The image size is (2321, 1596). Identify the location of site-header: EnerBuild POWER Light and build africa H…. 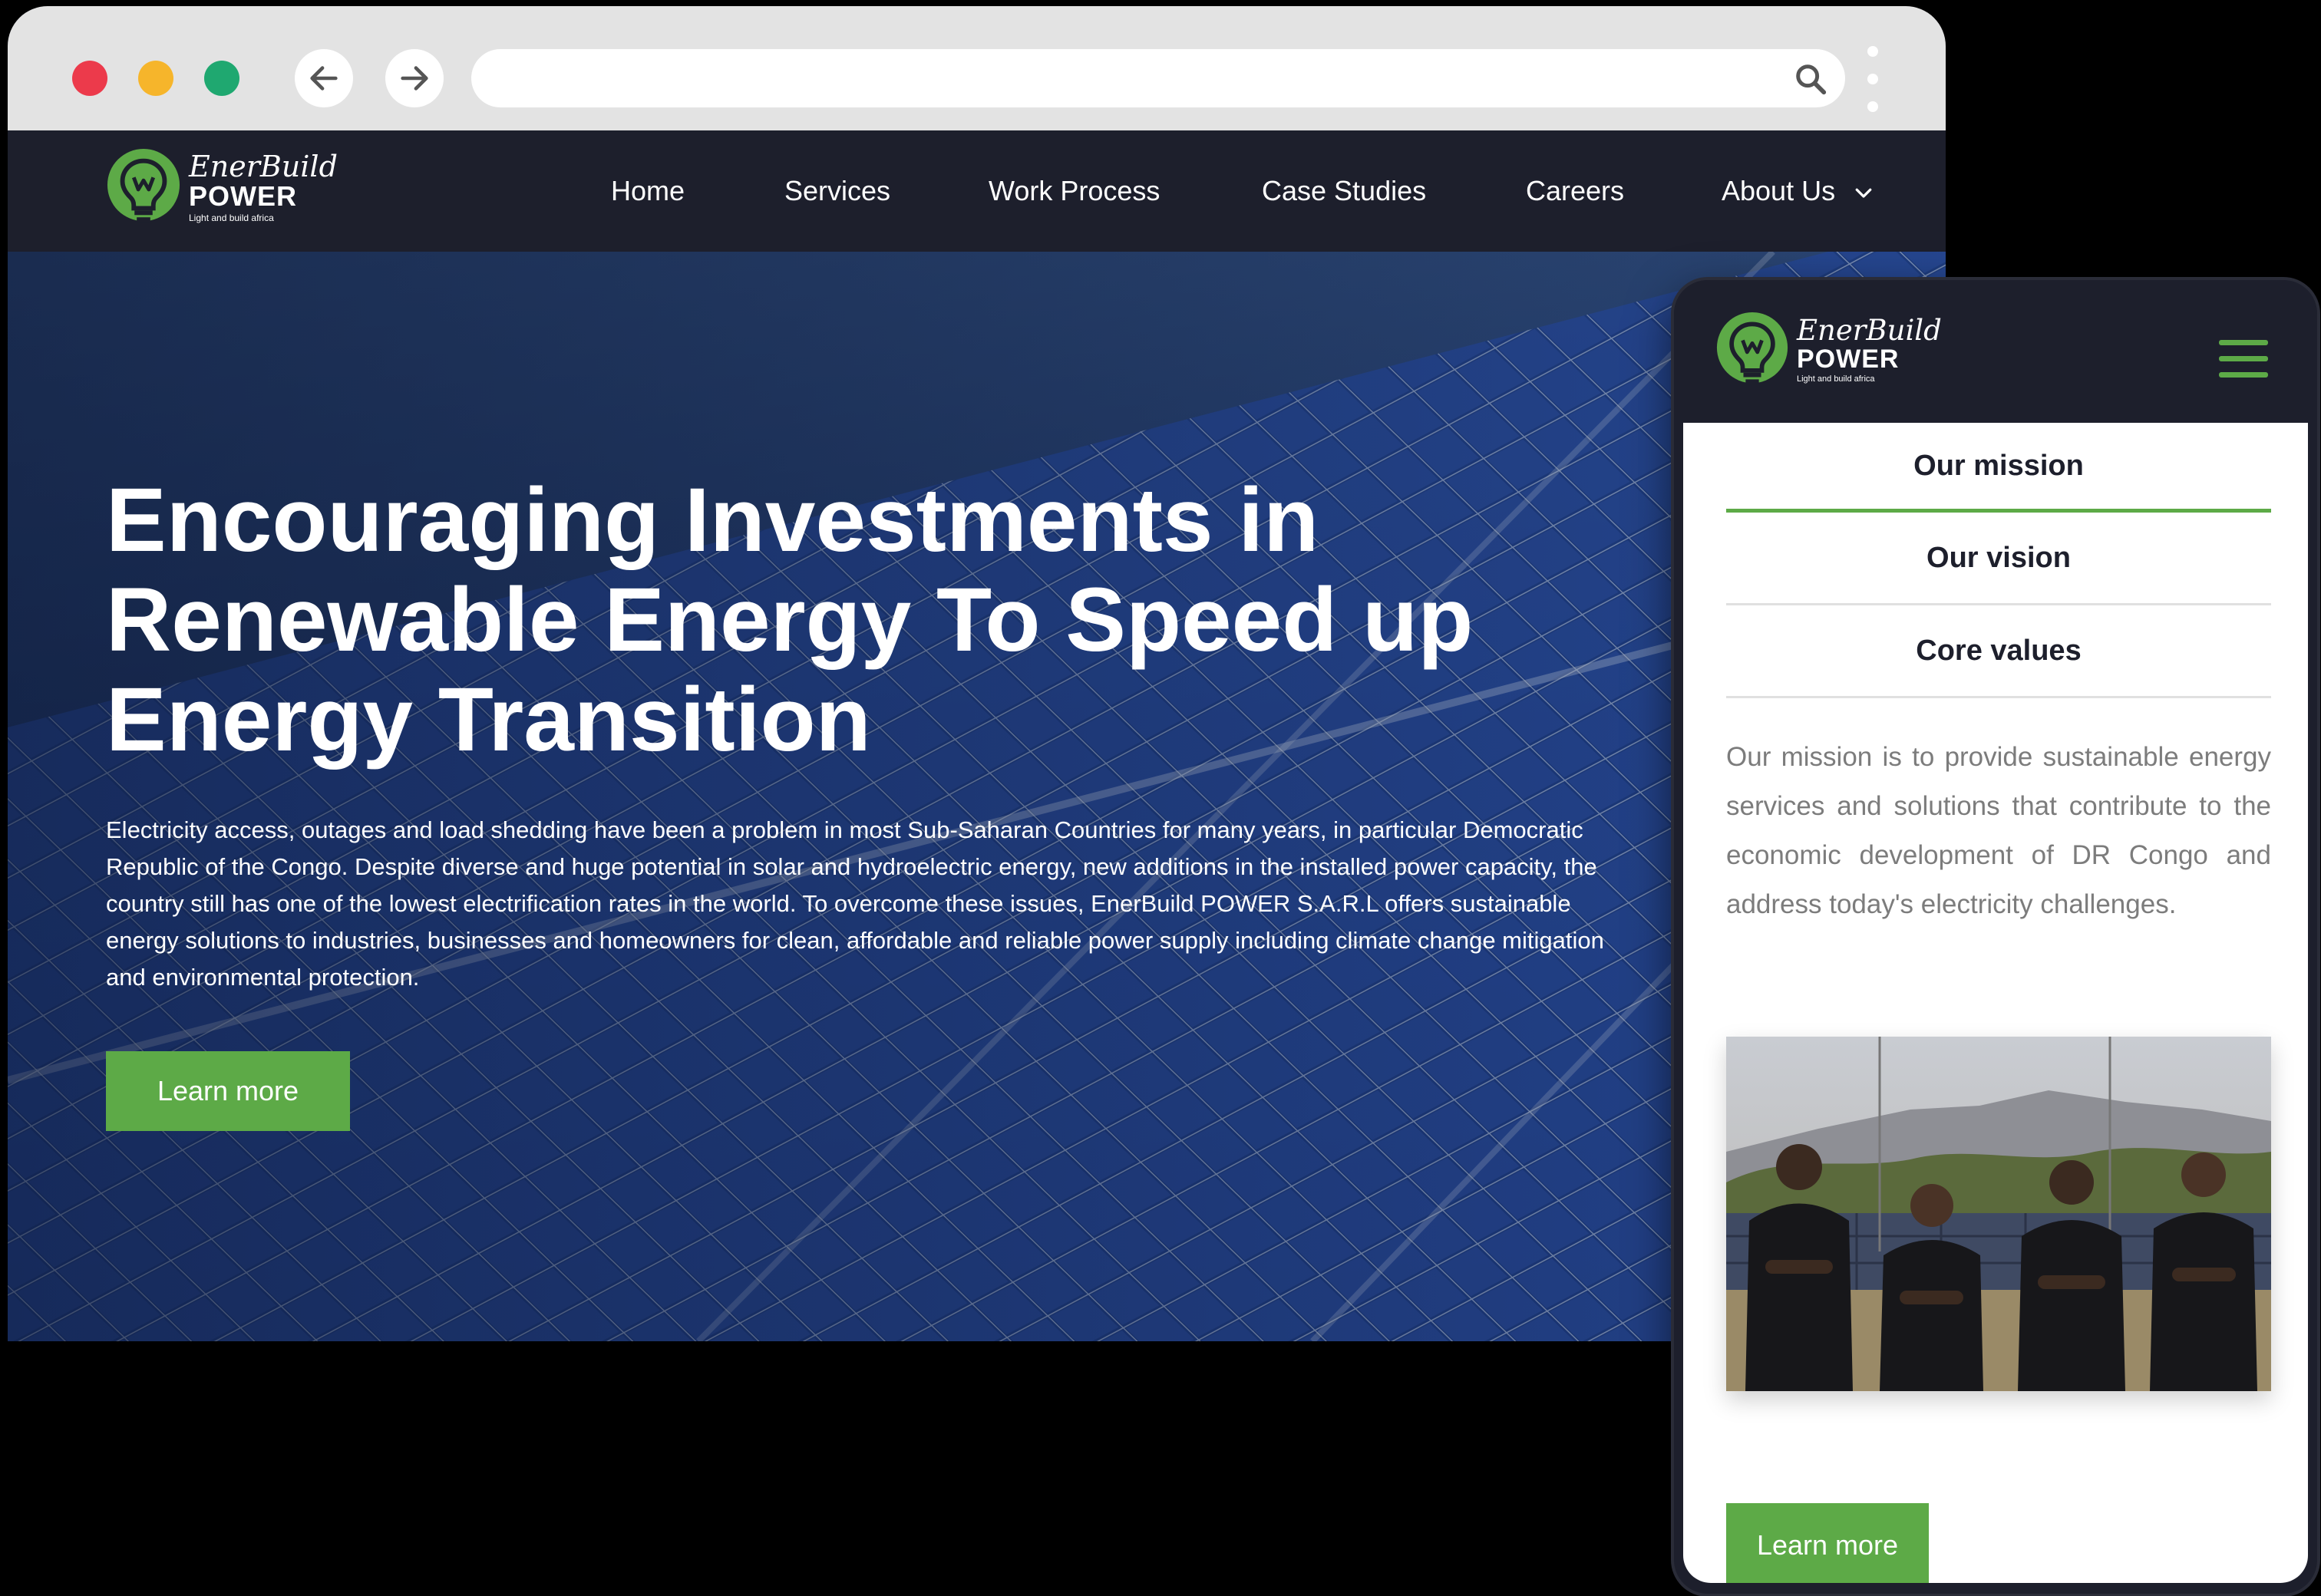
(977, 191).